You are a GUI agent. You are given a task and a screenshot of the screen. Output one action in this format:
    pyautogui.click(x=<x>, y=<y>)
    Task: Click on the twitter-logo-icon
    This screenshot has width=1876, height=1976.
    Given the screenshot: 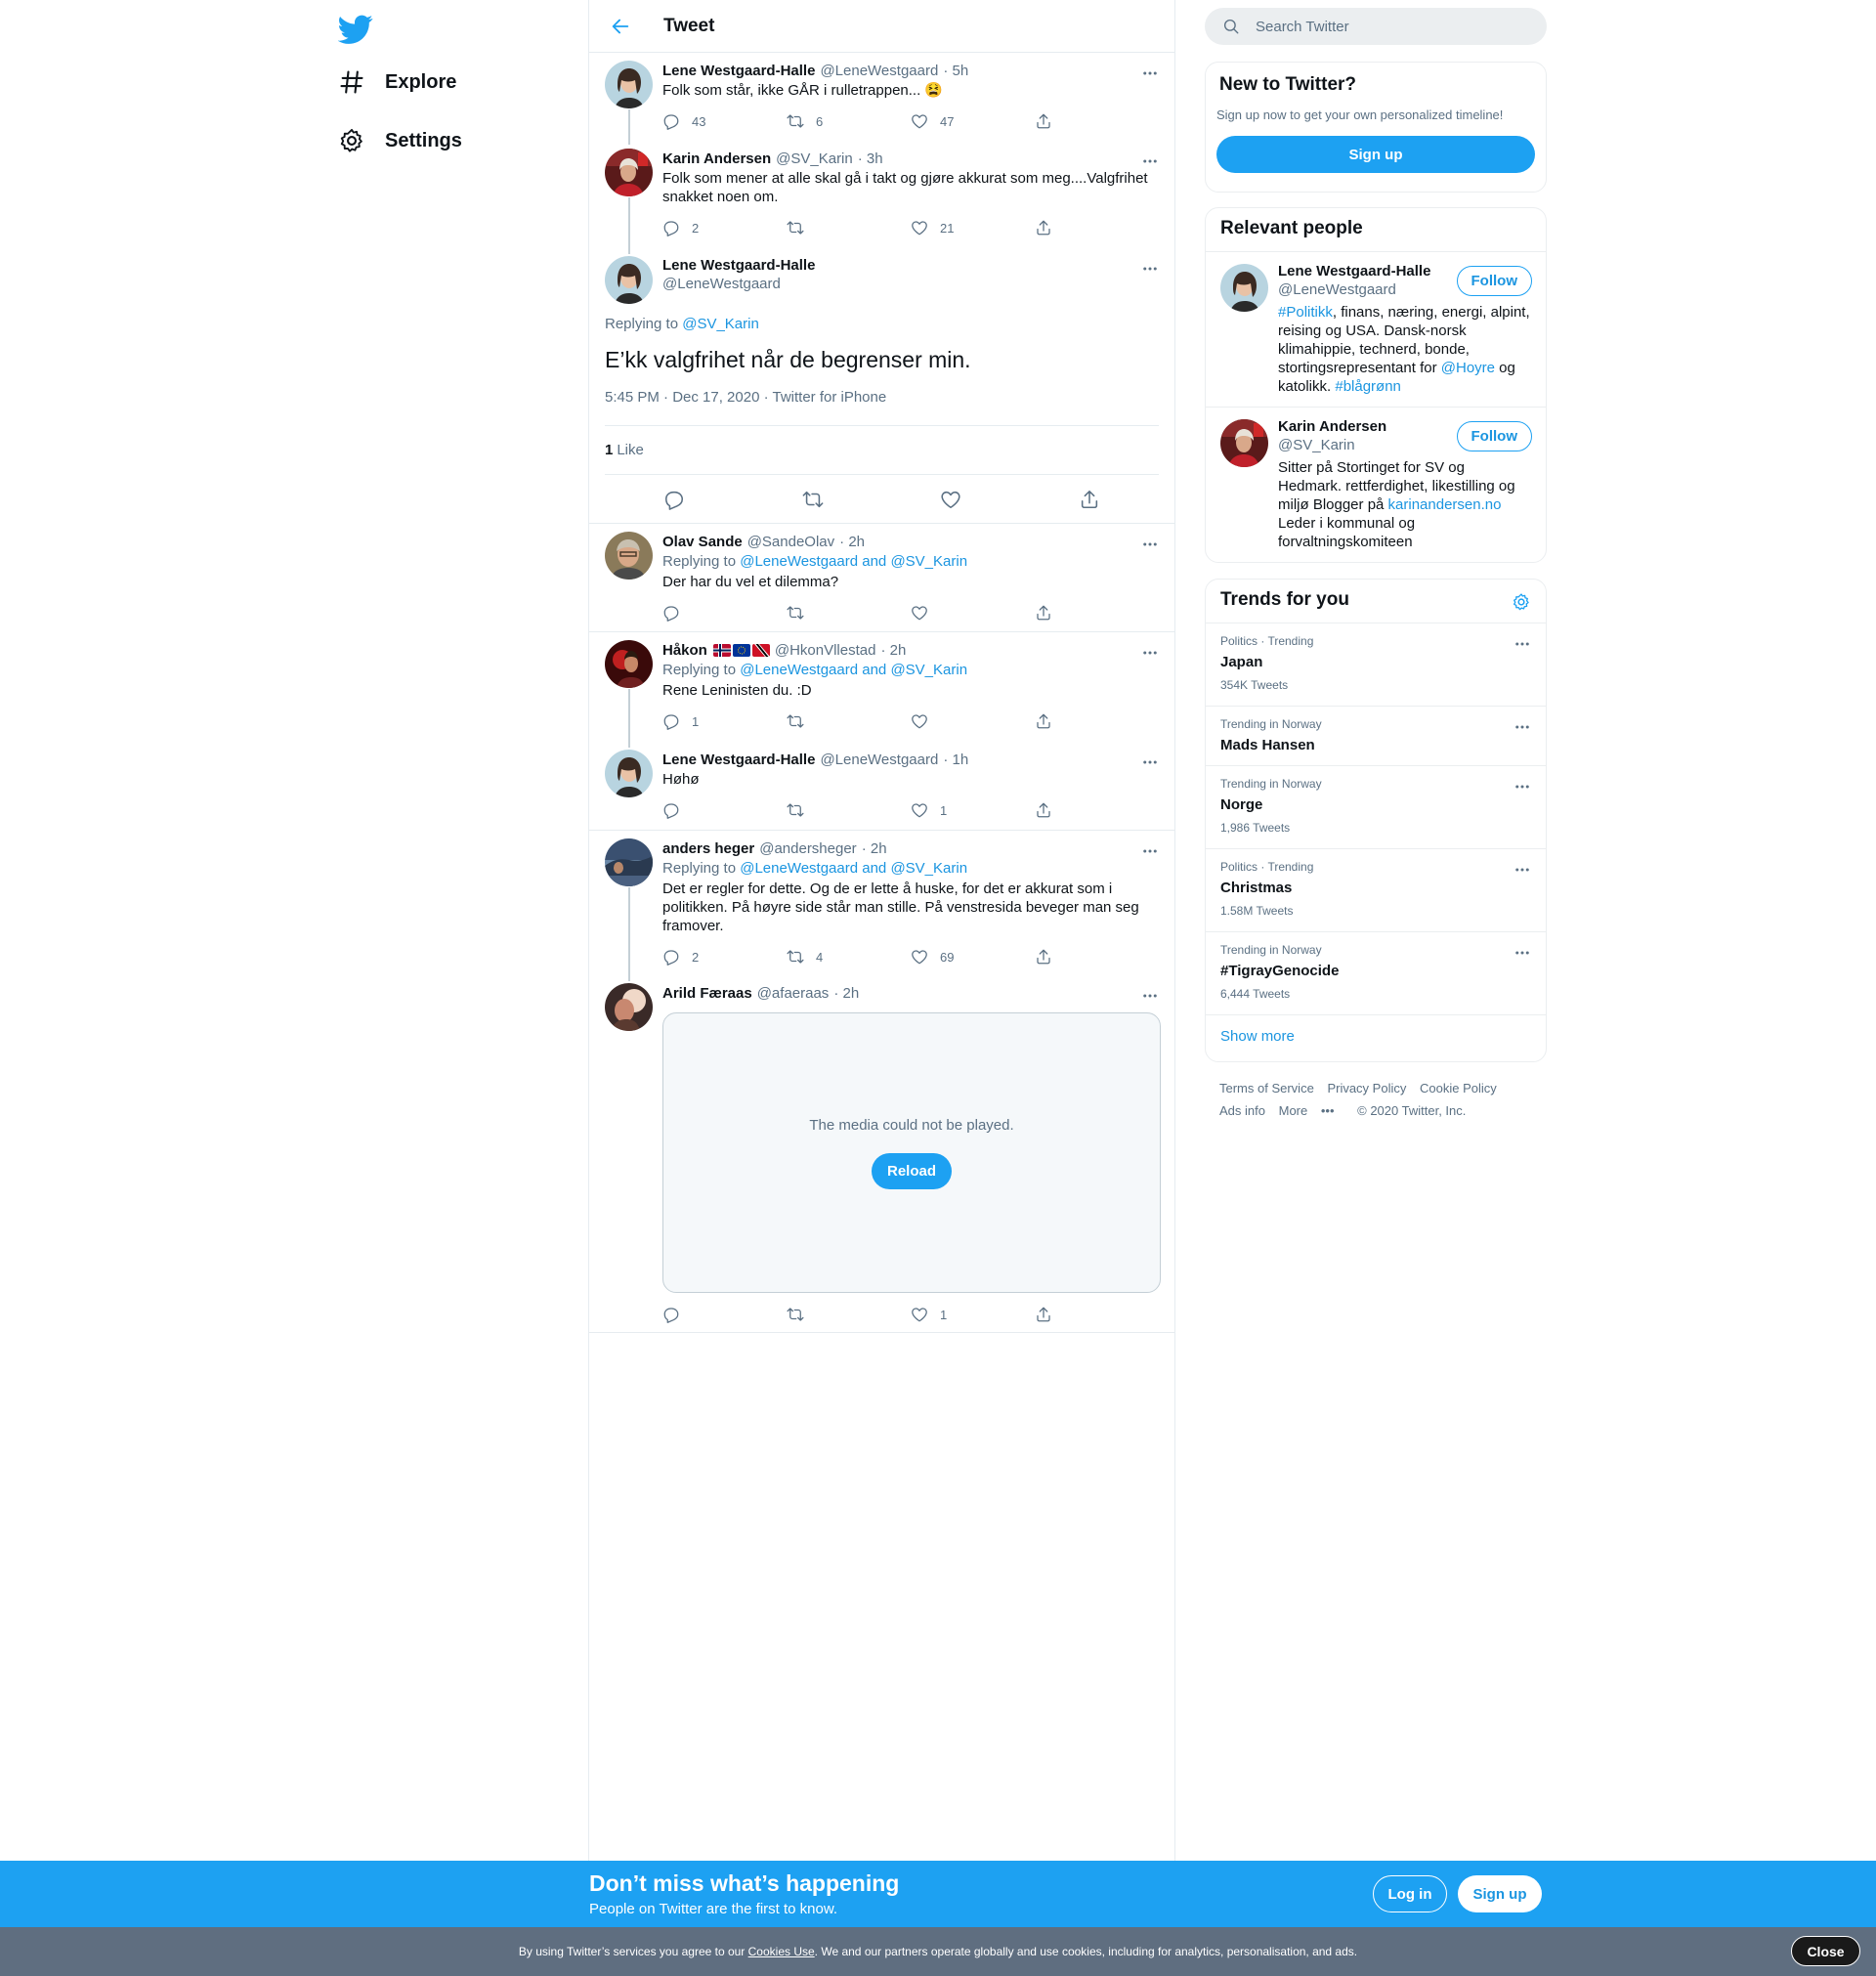 What is the action you would take?
    pyautogui.click(x=355, y=30)
    